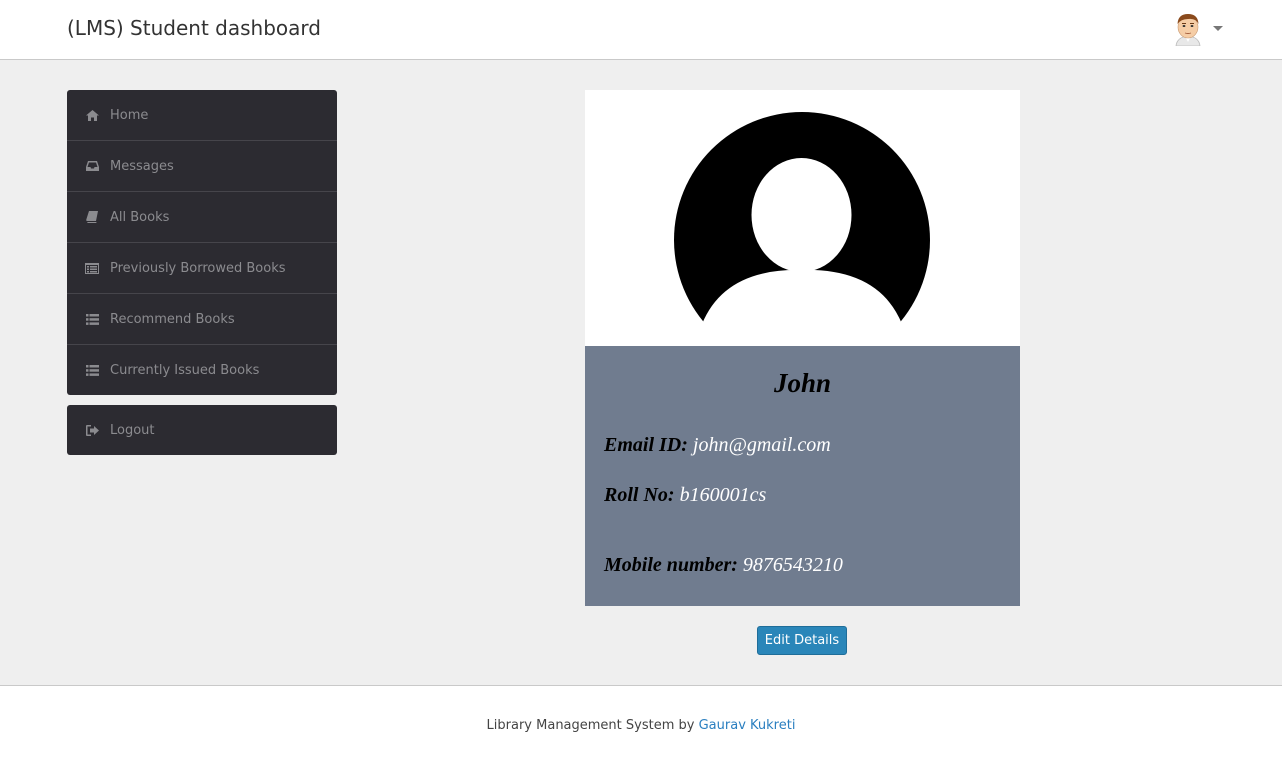  Describe the element at coordinates (202, 166) in the screenshot. I see `sidebar-item-messages: Messages` at that location.